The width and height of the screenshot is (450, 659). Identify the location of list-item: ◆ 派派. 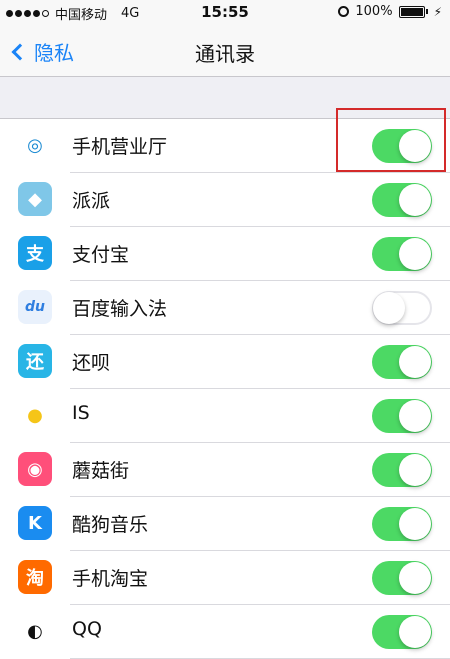
(225, 200).